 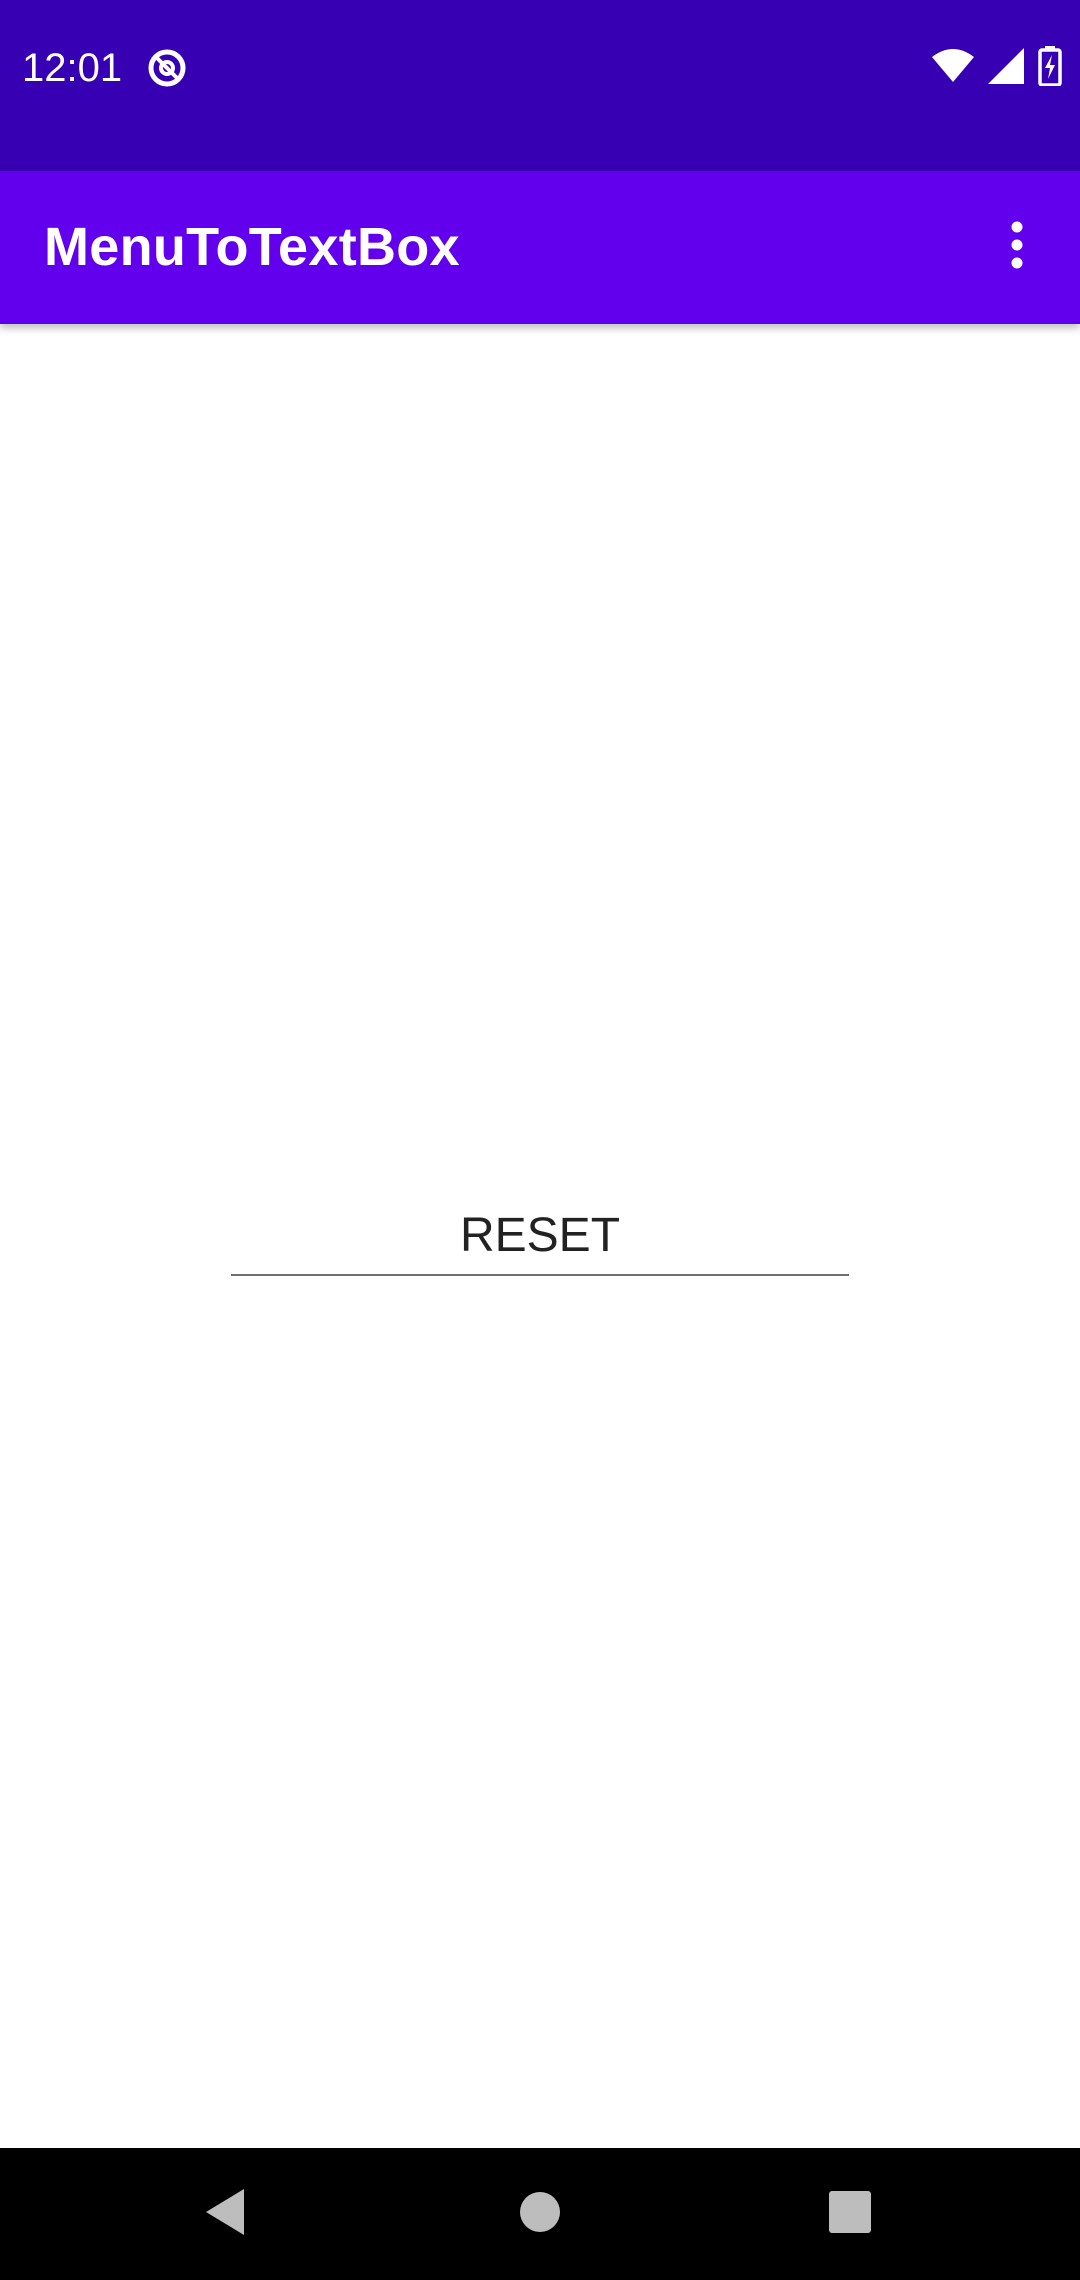 I want to click on status-icons, so click(x=997, y=68).